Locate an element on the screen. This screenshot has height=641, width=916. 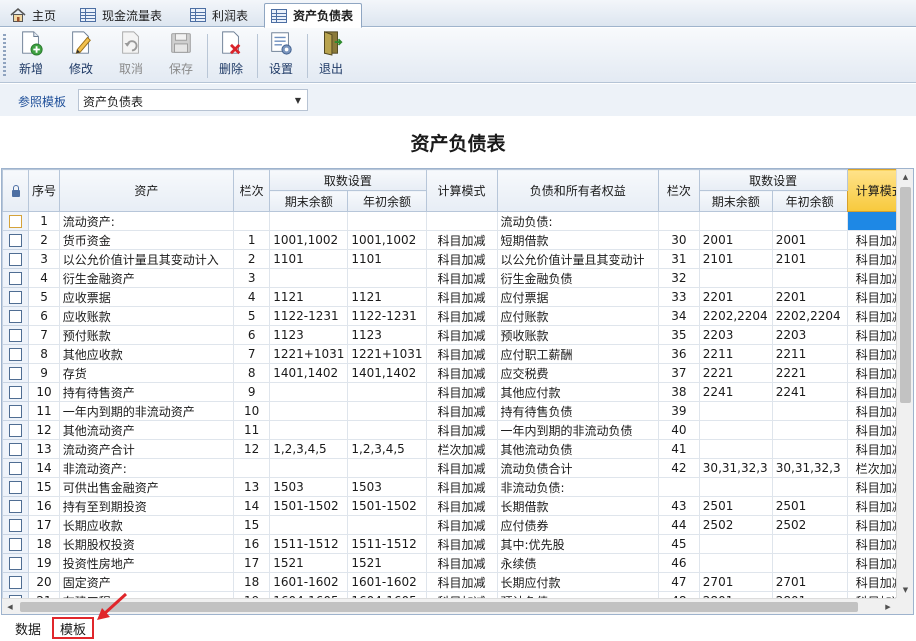
cell-seq: 14 is located at coordinates (44, 468).